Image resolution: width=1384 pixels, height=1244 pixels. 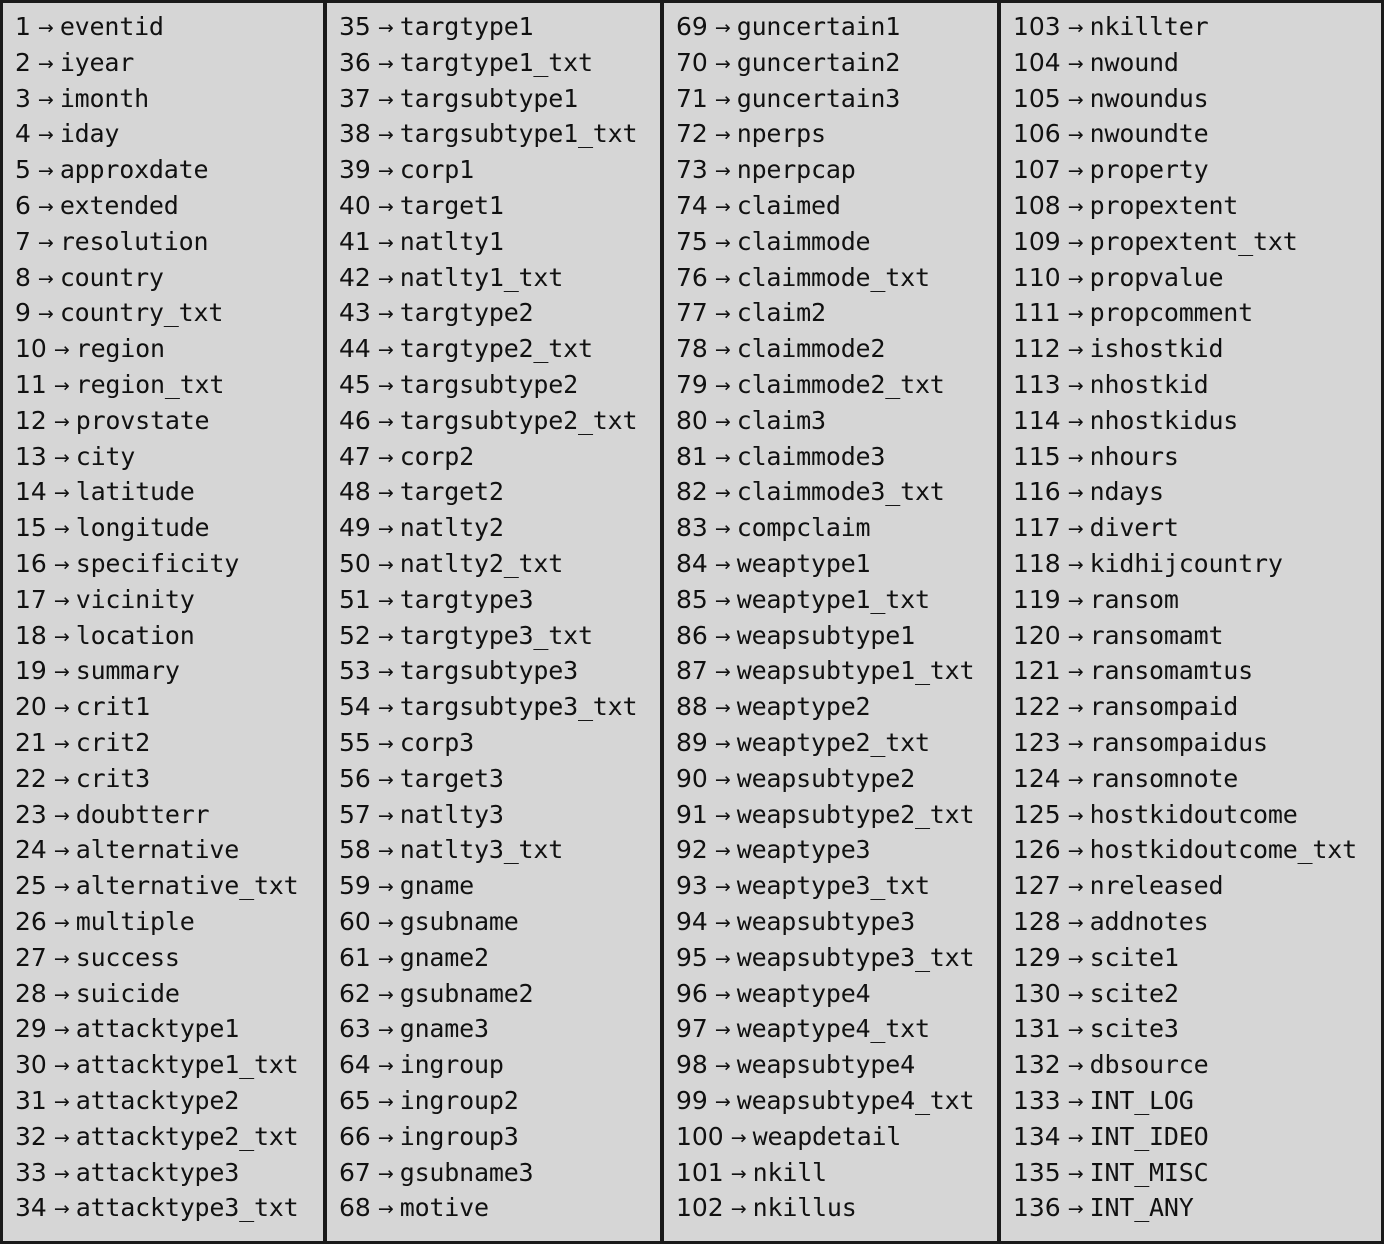 What do you see at coordinates (355, 886) in the screenshot?
I see `field-index-number: 59` at bounding box center [355, 886].